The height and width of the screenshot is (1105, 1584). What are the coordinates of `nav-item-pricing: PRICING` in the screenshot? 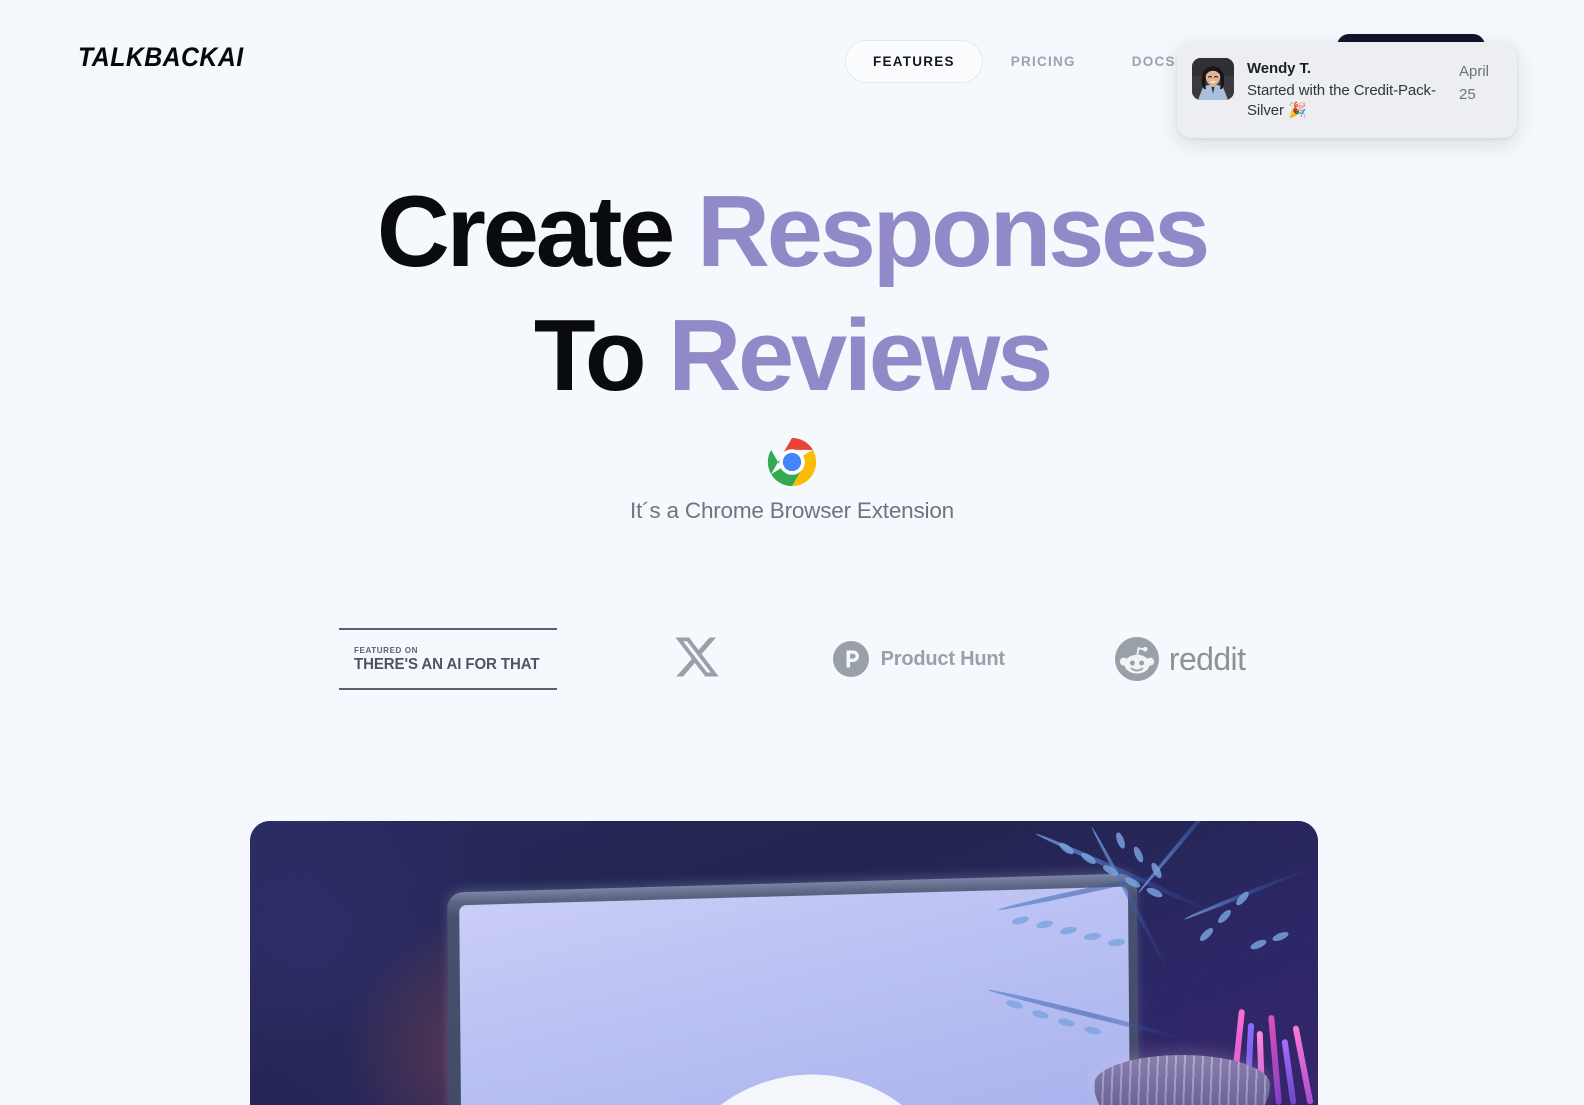 It's located at (1043, 61).